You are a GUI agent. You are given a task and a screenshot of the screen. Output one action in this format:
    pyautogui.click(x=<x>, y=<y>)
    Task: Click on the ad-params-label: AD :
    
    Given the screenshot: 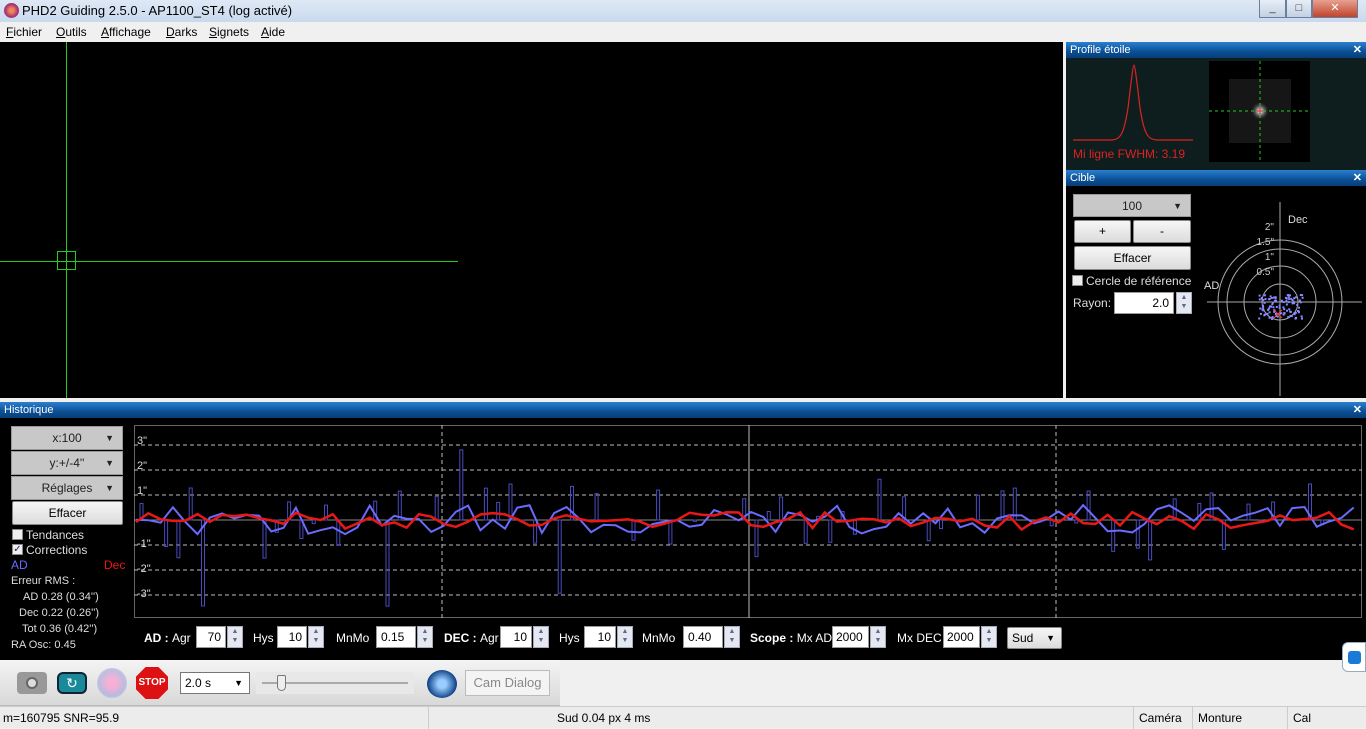 What is the action you would take?
    pyautogui.click(x=158, y=638)
    